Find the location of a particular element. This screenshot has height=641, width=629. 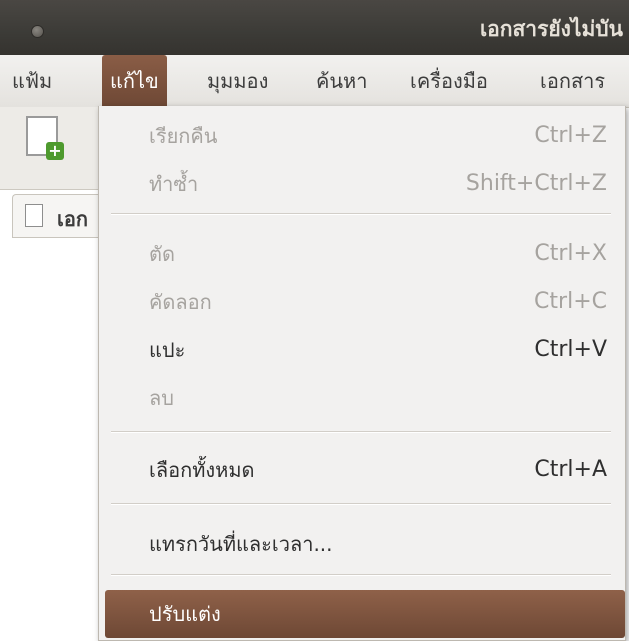

menu-item-redo: ทำซ้ำ Shift+Ctrl+Z is located at coordinates (362, 184).